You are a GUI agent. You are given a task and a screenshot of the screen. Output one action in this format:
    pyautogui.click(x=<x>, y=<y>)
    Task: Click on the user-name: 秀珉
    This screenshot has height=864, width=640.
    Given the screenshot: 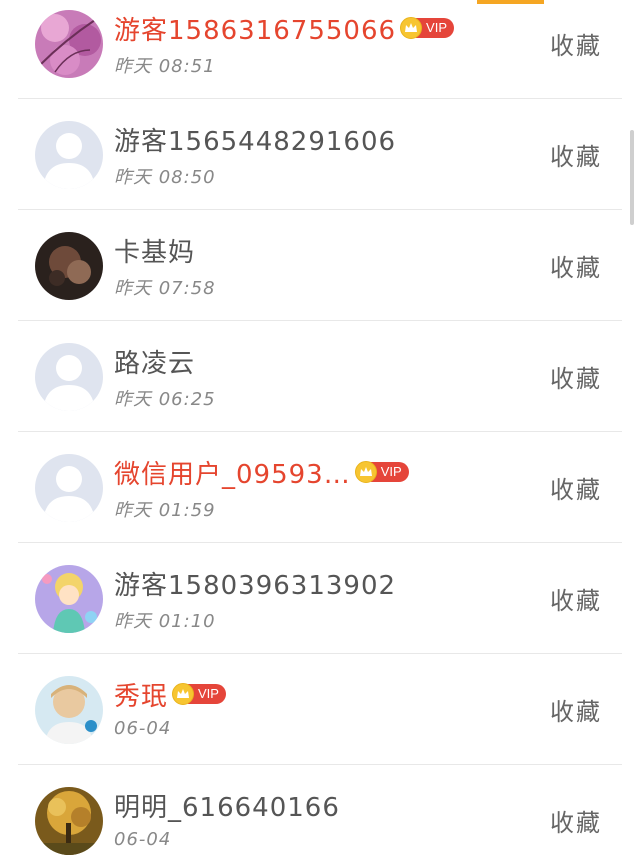 What is the action you would take?
    pyautogui.click(x=141, y=694)
    